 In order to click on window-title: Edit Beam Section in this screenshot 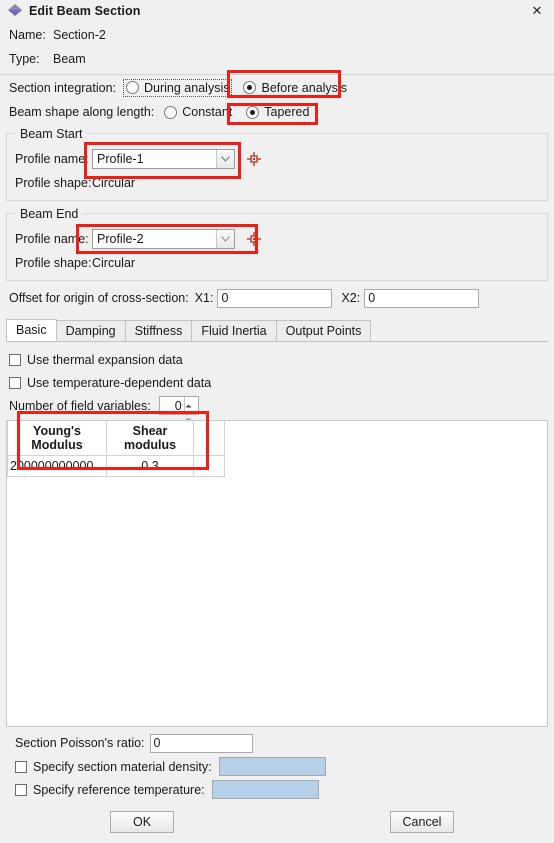, I will do `click(85, 11)`.